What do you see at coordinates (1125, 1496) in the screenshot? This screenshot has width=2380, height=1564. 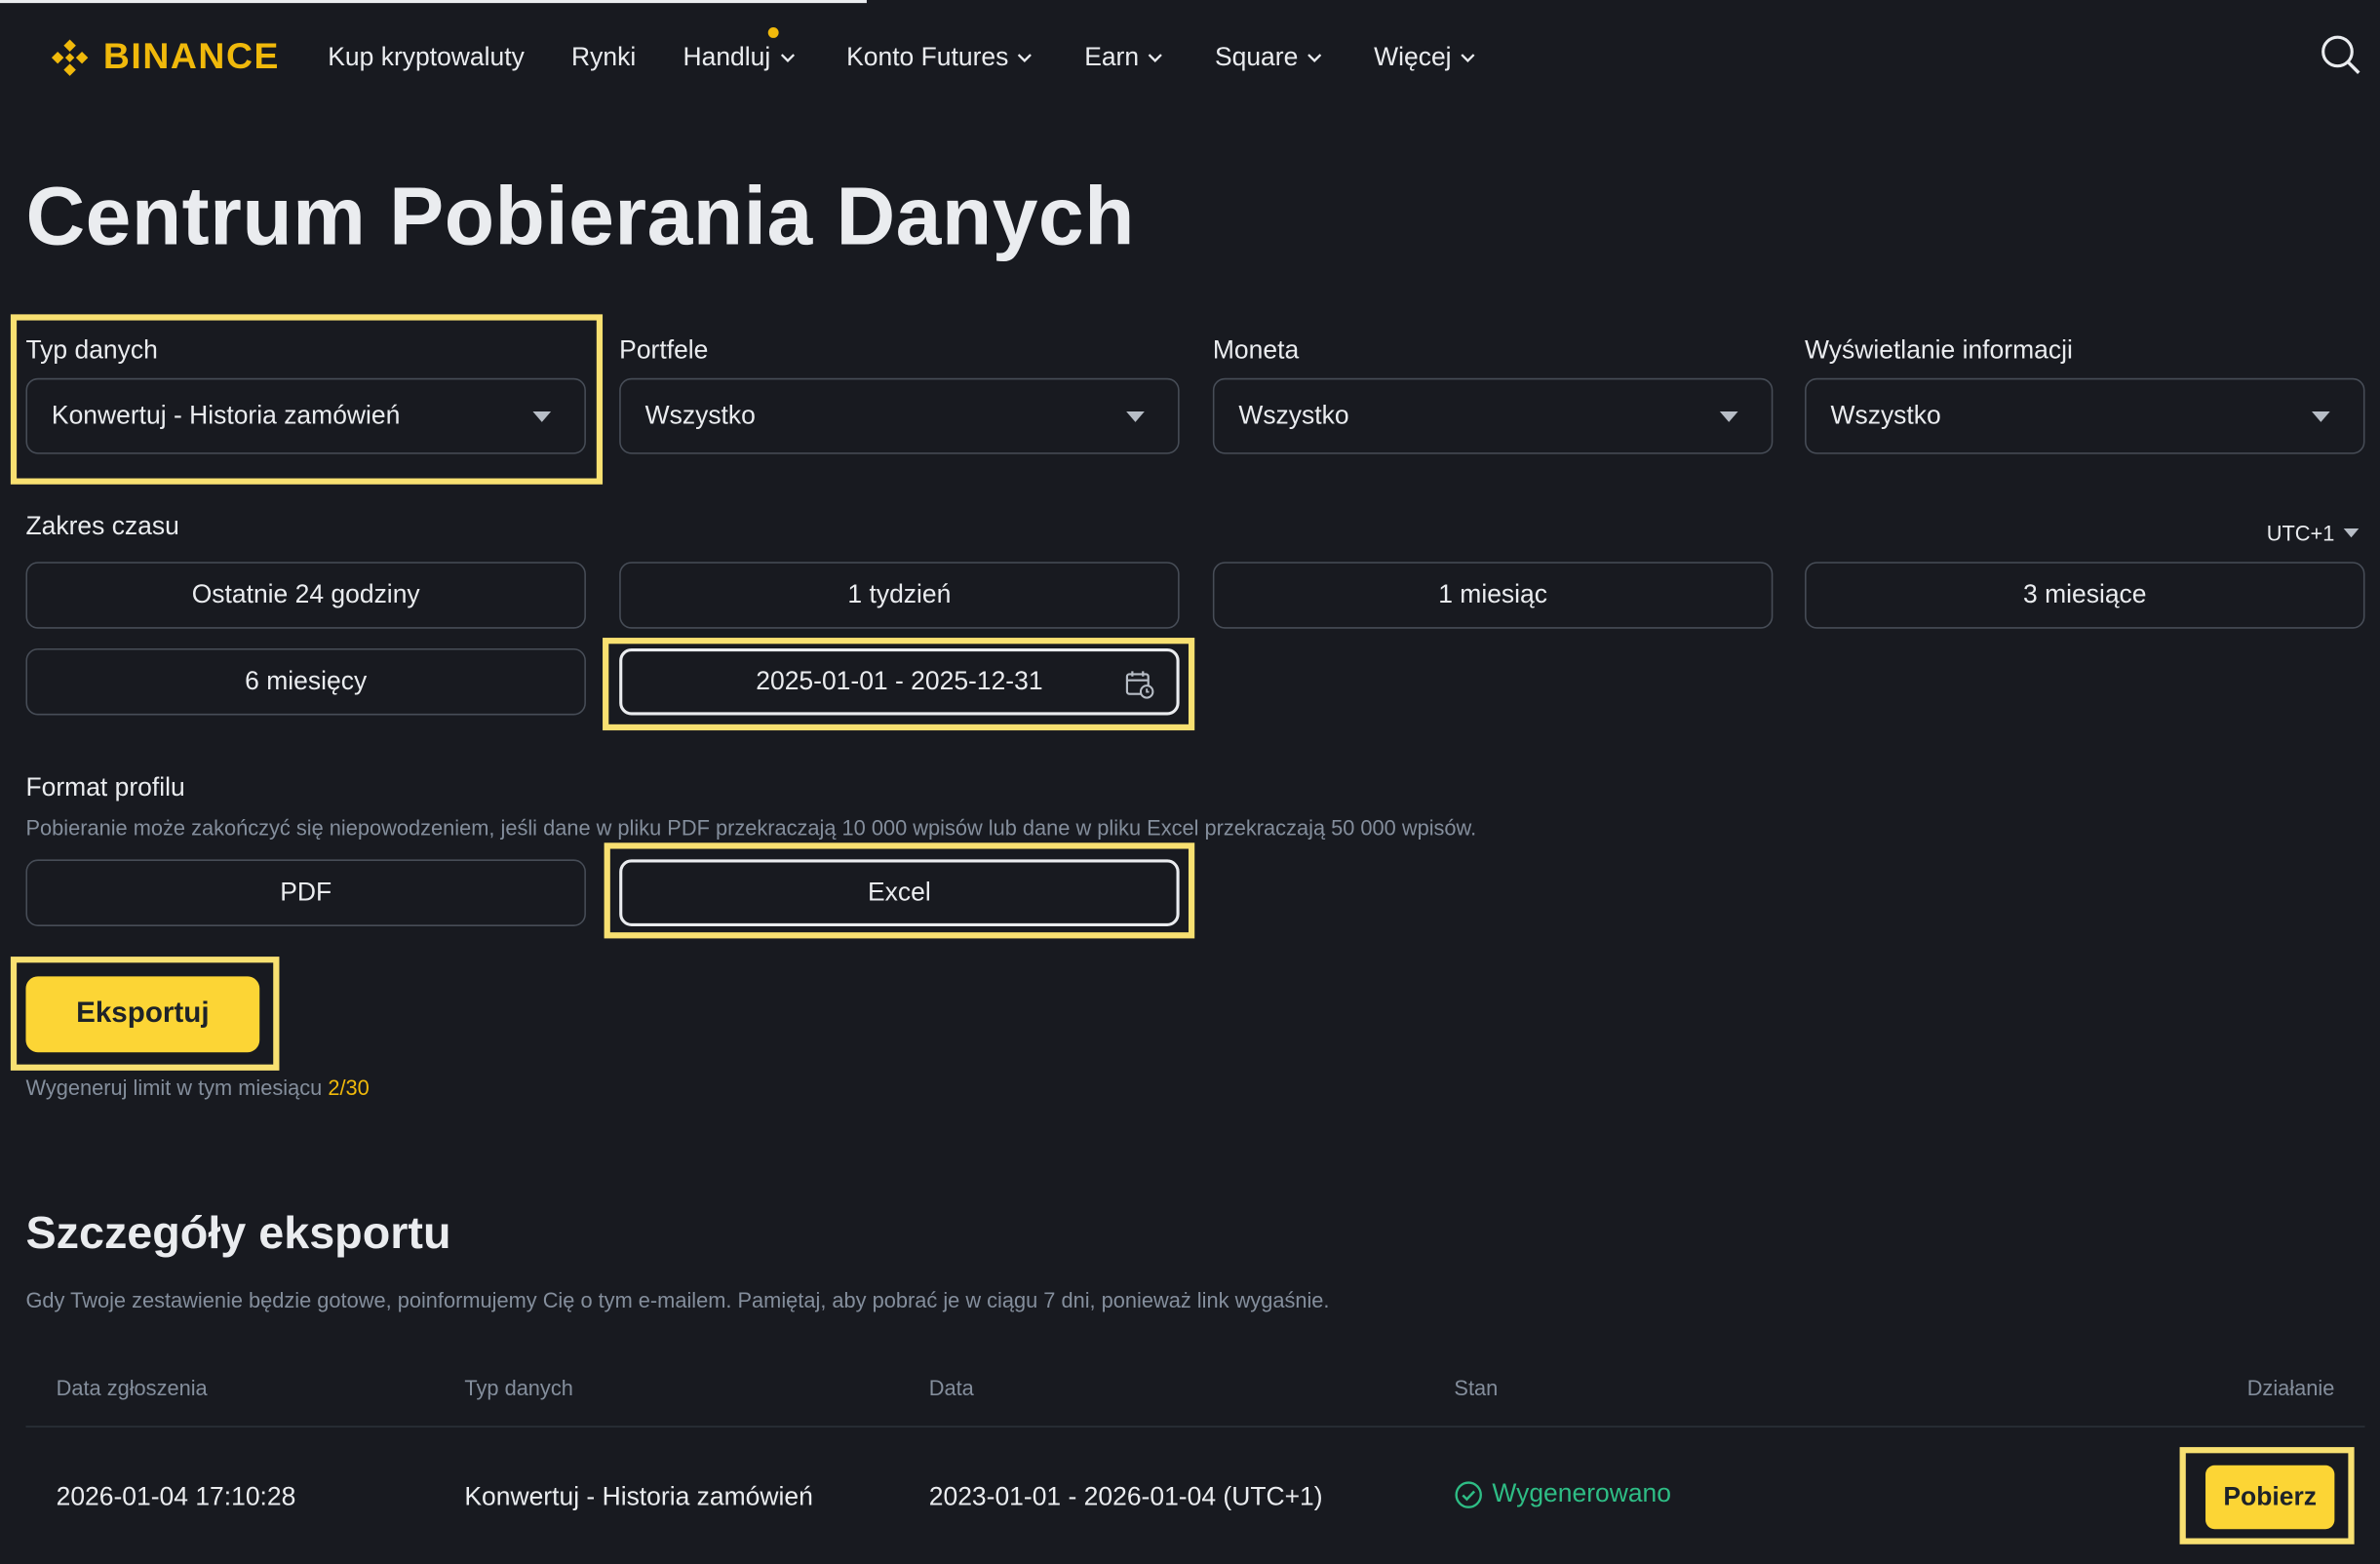 I see `cell-date-range: 2023-01-01 - 2026-01-04 (UTC+1)` at bounding box center [1125, 1496].